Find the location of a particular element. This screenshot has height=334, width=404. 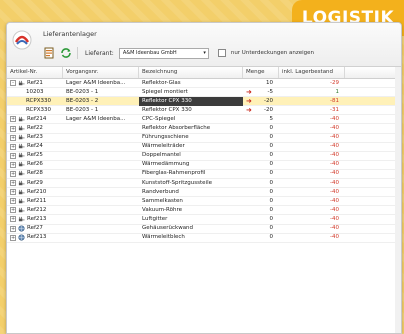

chevron-down-icon: ▾ is located at coordinates (204, 52).